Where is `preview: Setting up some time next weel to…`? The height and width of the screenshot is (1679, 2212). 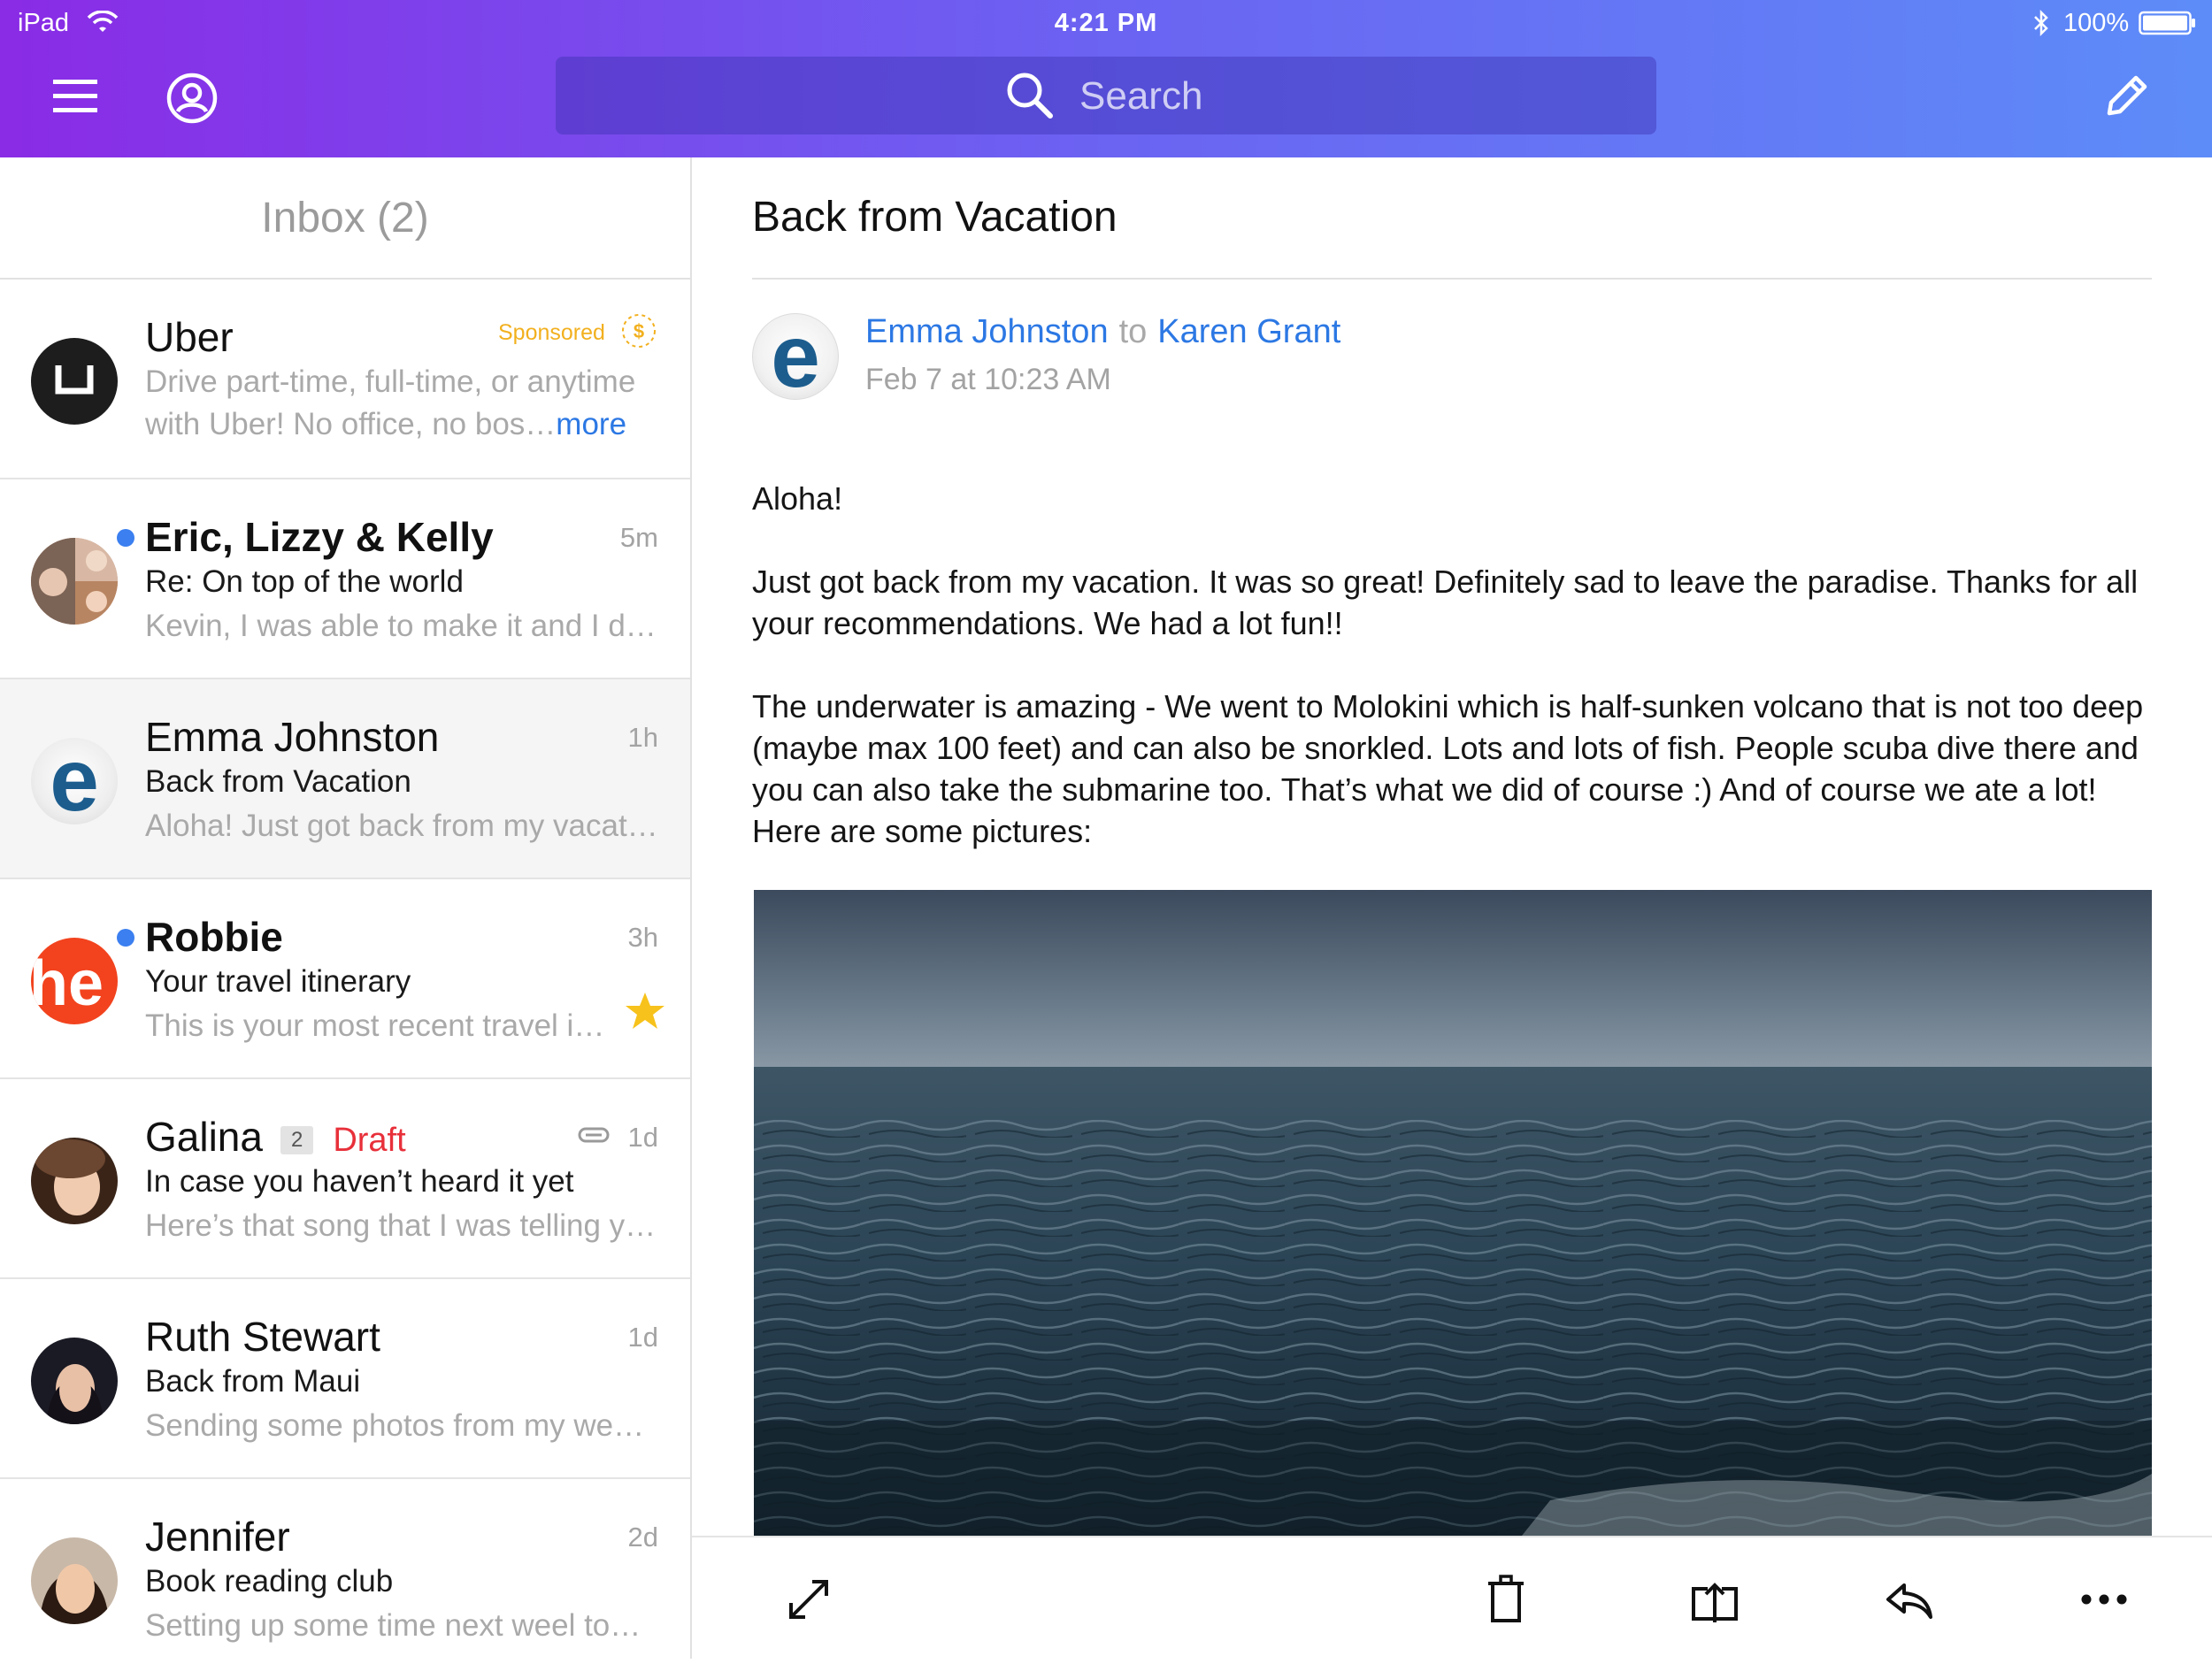 preview: Setting up some time next weel to… is located at coordinates (393, 1625).